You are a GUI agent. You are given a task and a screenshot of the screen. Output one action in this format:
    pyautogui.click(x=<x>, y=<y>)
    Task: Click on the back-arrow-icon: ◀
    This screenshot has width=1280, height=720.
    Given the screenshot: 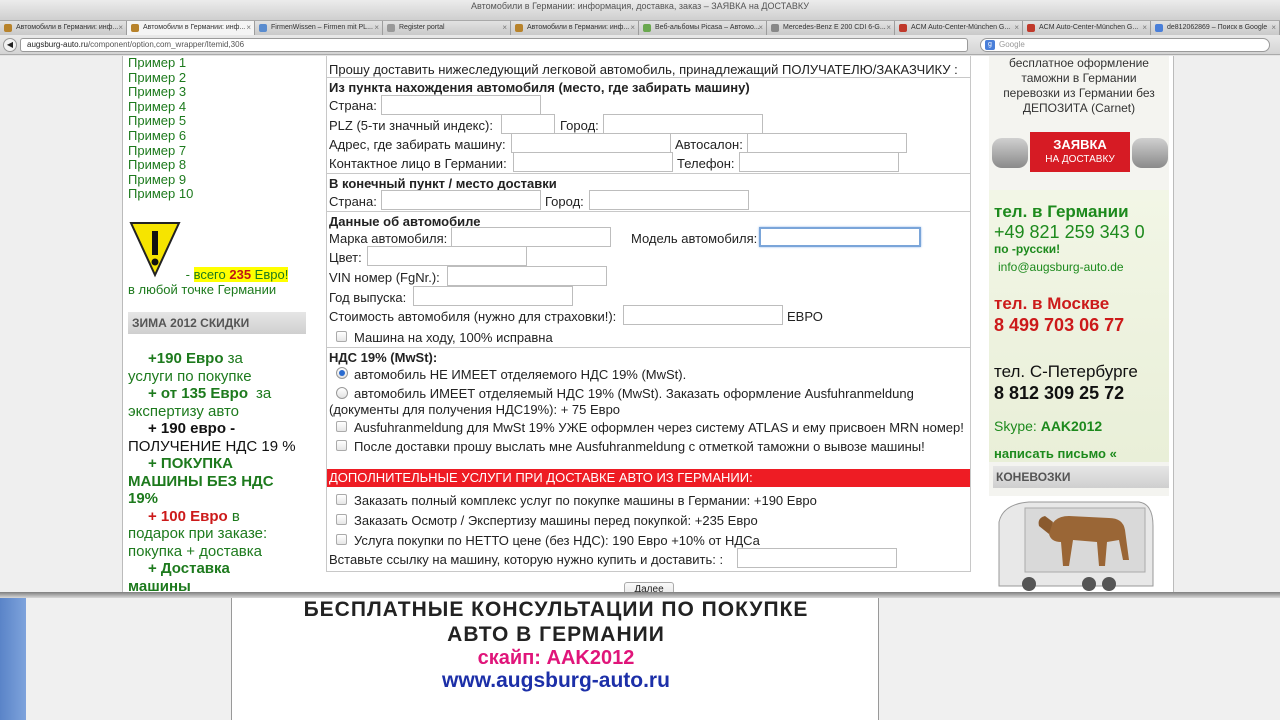 What is the action you would take?
    pyautogui.click(x=10, y=45)
    